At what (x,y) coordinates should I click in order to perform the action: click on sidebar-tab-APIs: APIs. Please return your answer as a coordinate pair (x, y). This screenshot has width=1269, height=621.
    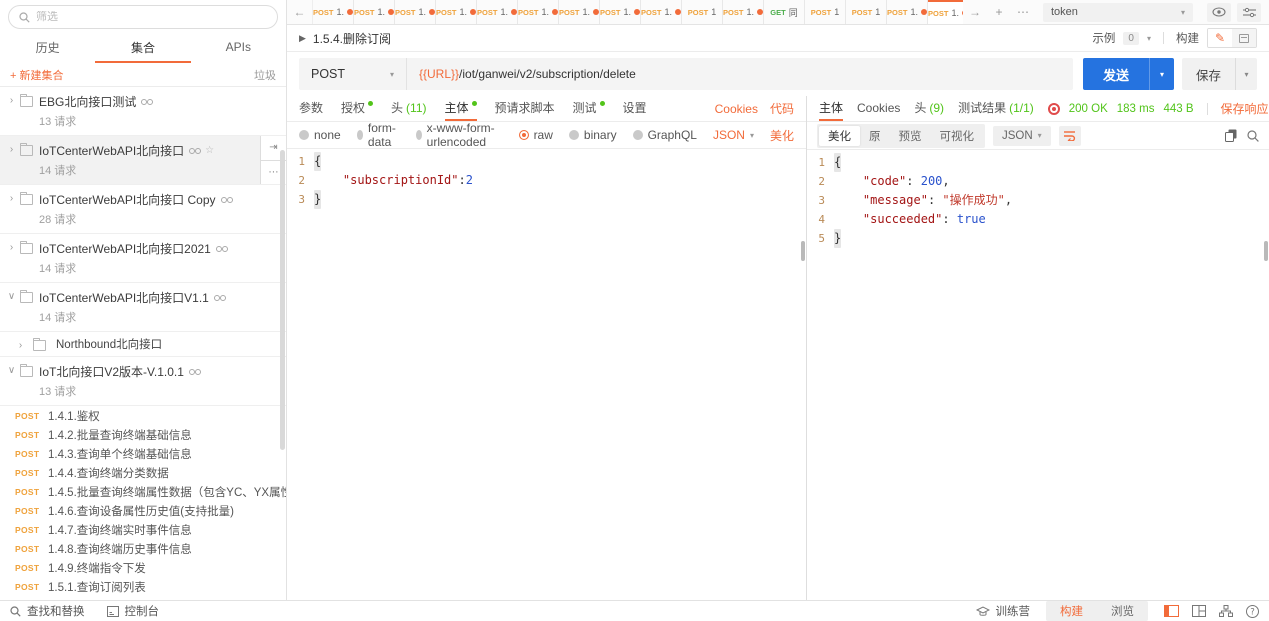
    Looking at the image, I should click on (238, 48).